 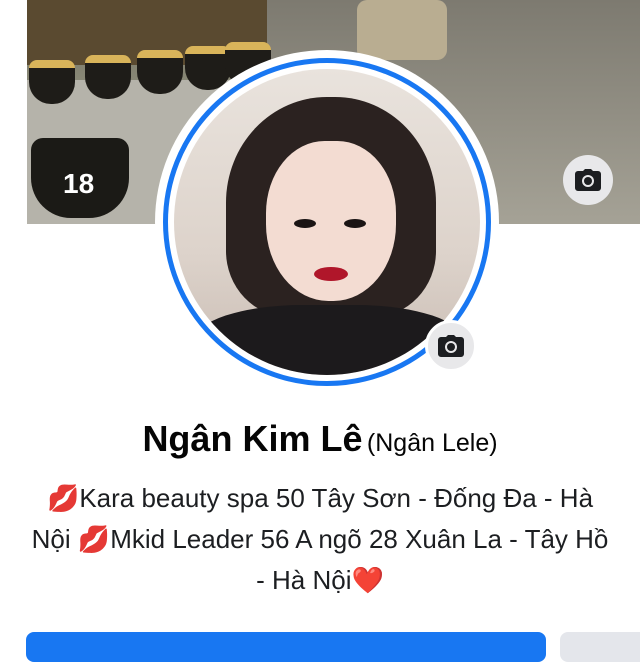 What do you see at coordinates (402, 30) in the screenshot?
I see `cover-person` at bounding box center [402, 30].